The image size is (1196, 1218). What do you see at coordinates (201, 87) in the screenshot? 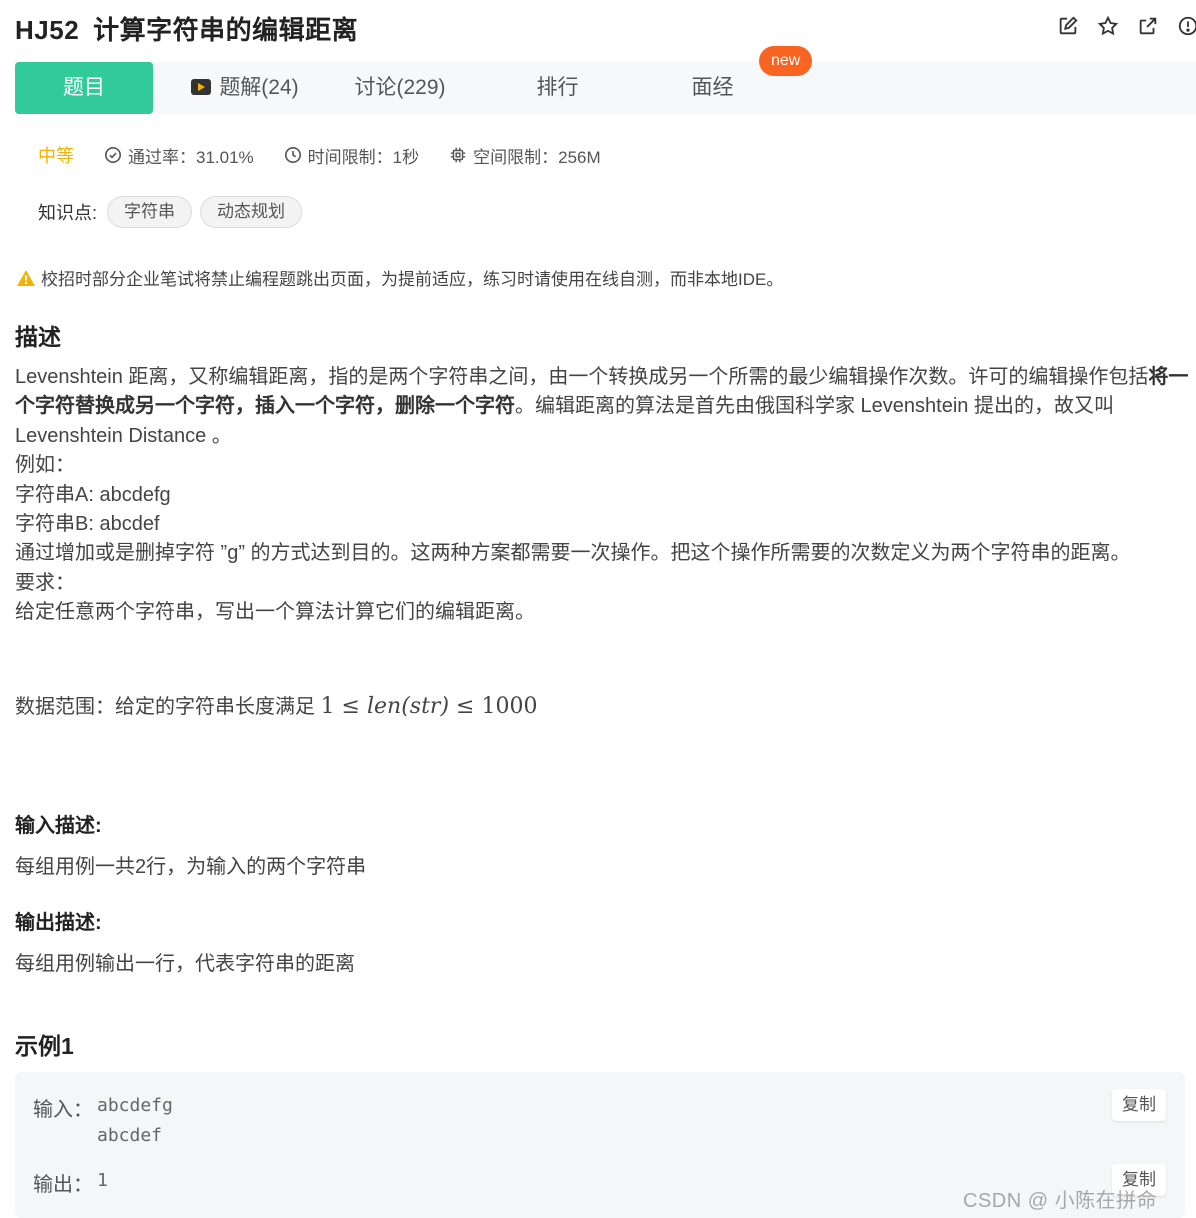
I see `video-icon` at bounding box center [201, 87].